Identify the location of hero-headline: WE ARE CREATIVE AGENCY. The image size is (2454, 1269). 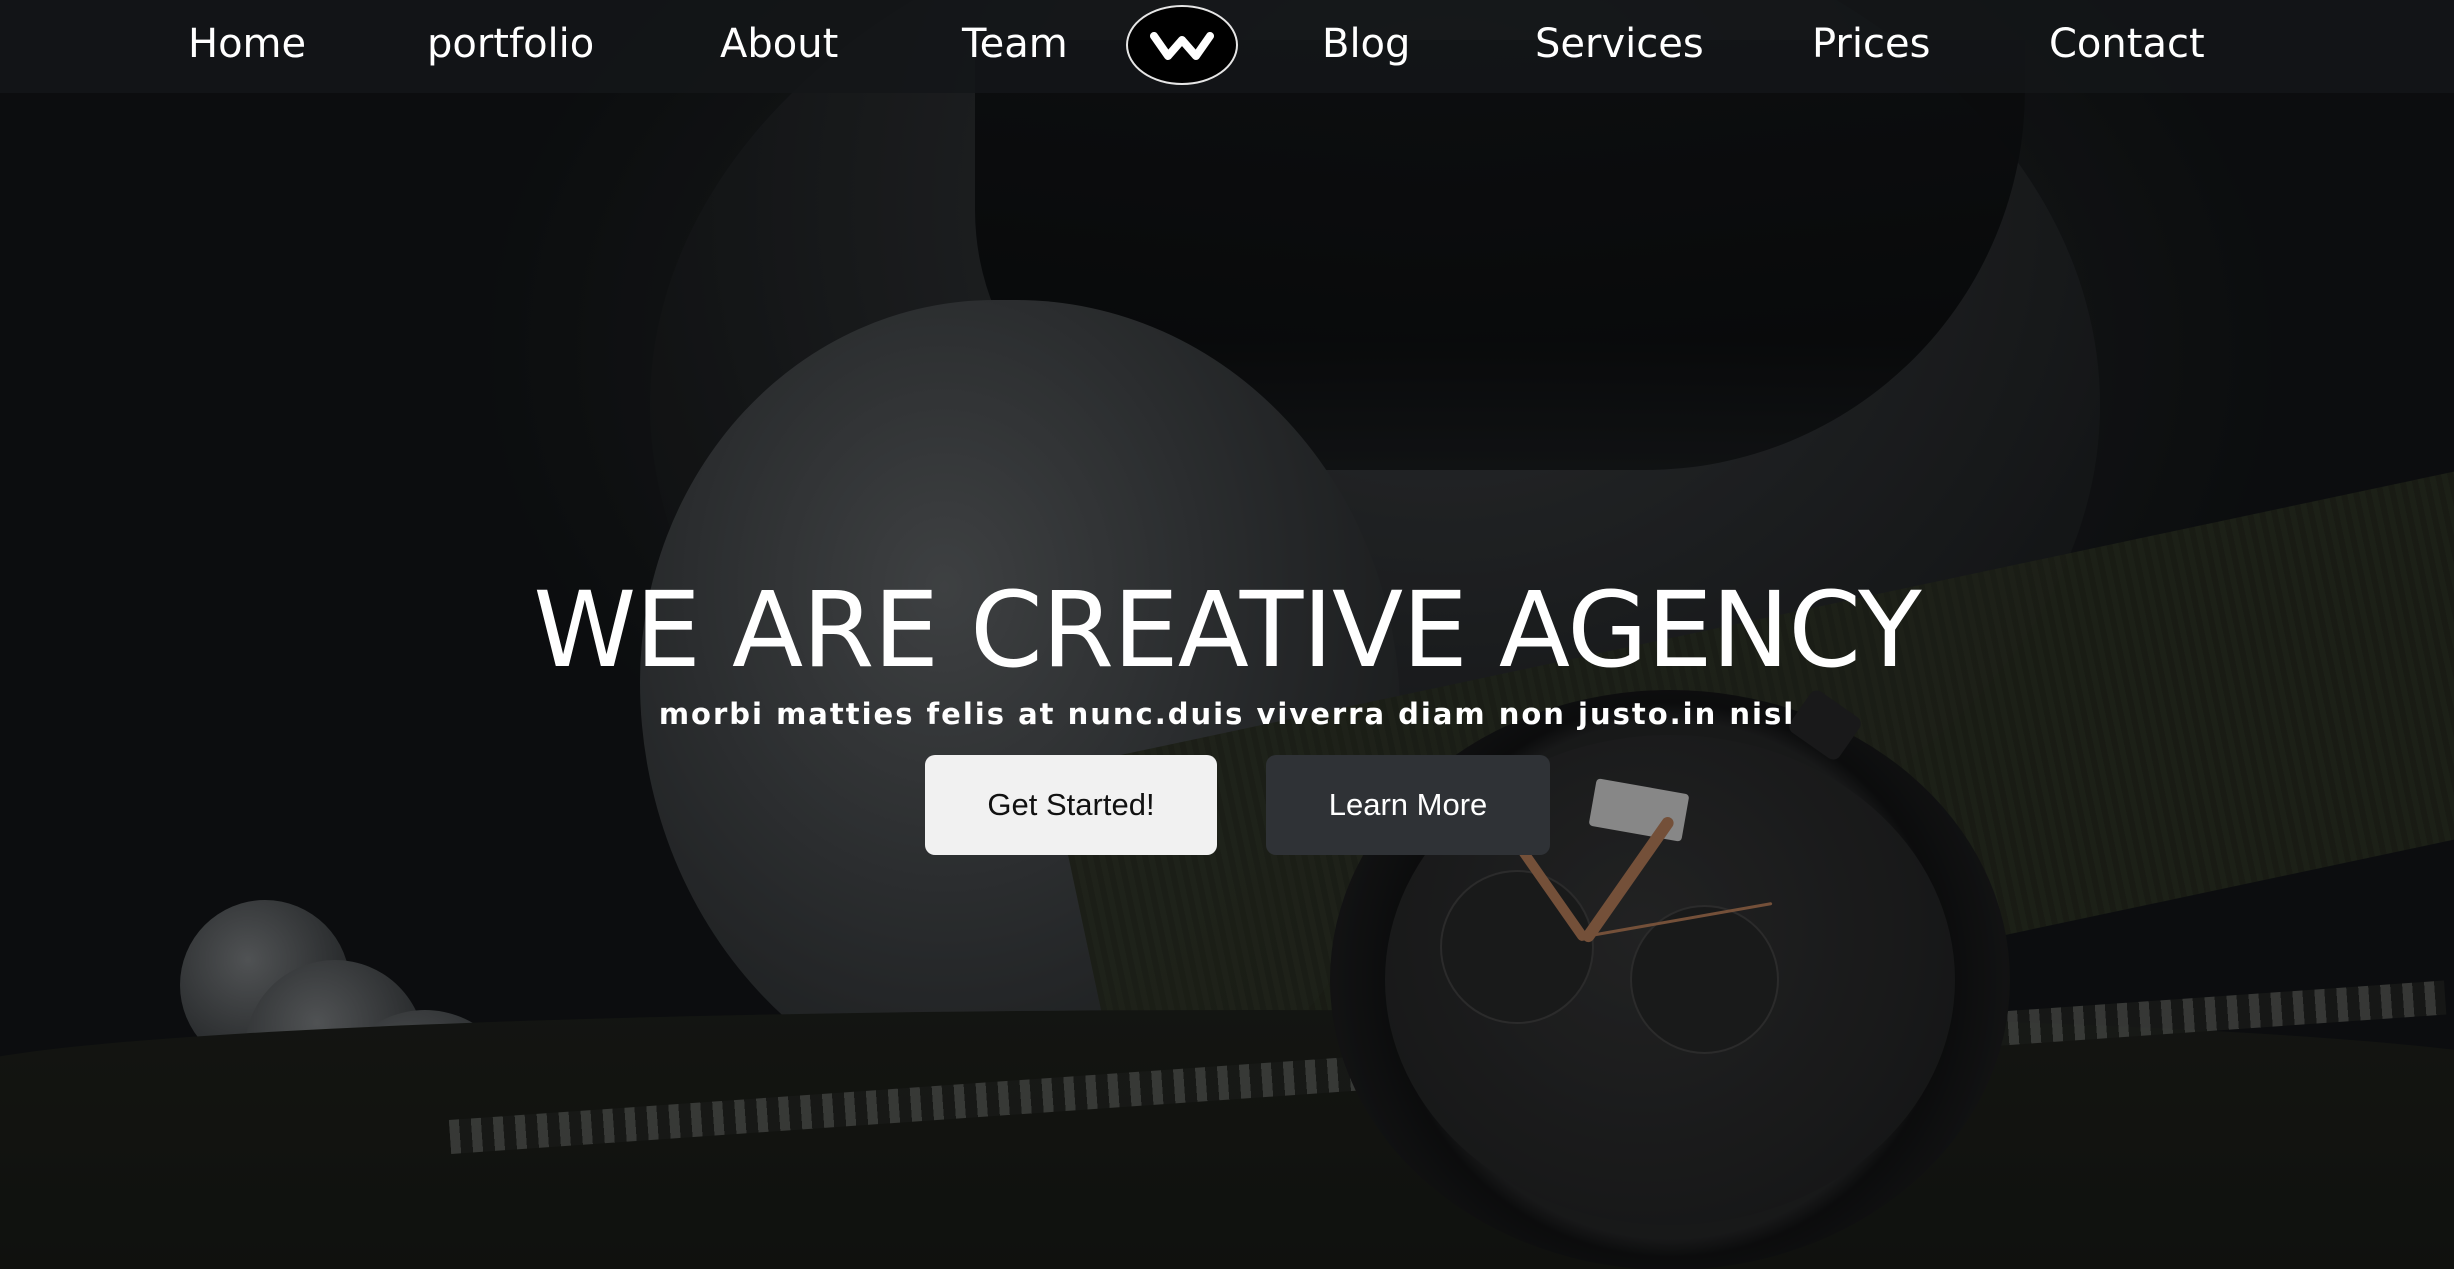
(1227, 630).